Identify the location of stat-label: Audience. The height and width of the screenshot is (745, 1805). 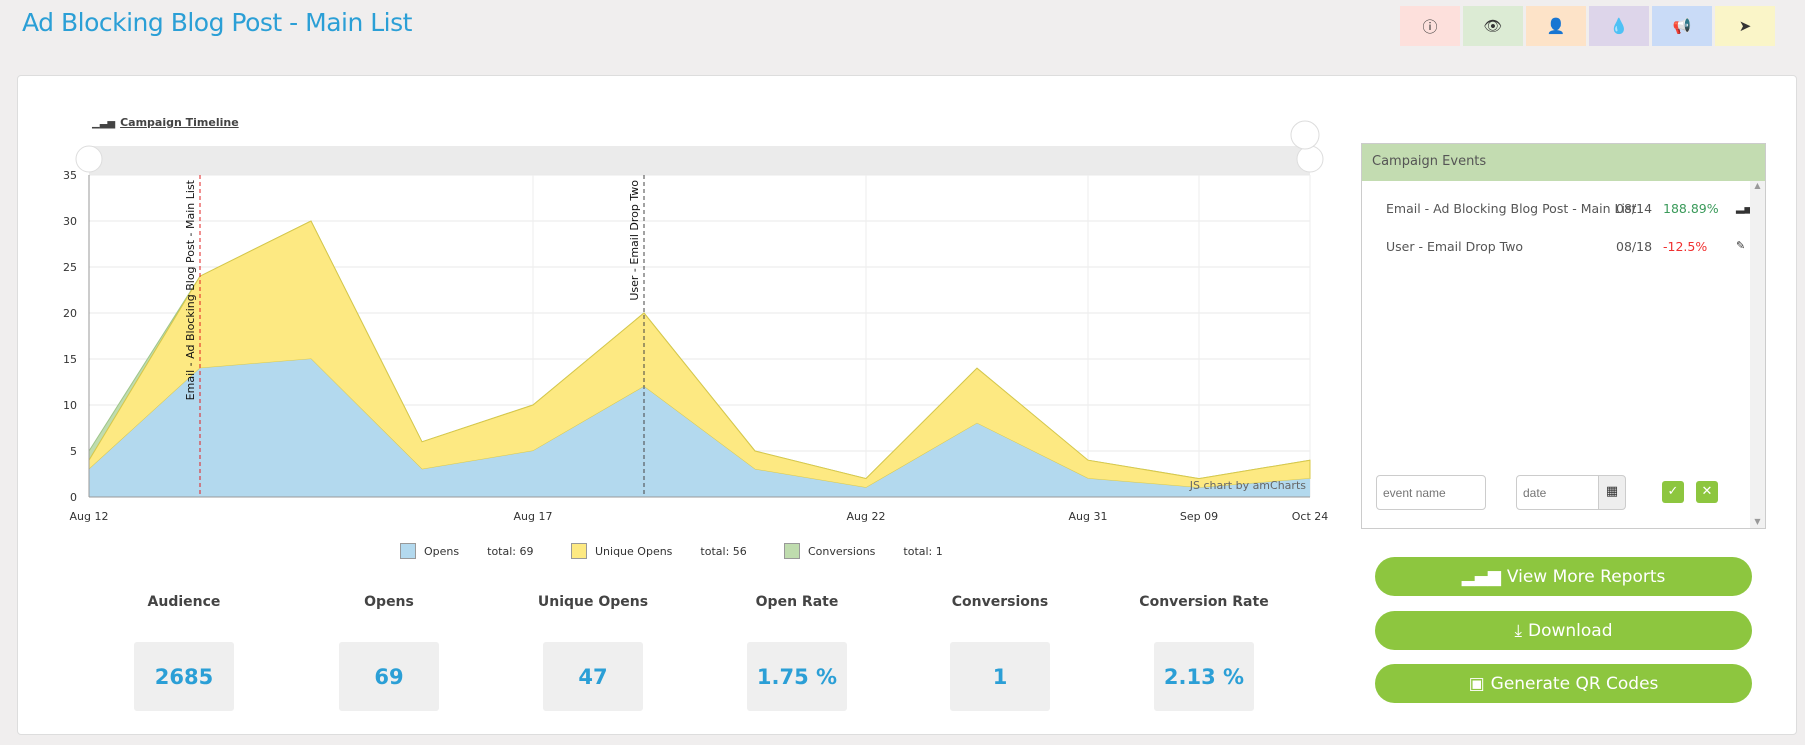
(184, 602).